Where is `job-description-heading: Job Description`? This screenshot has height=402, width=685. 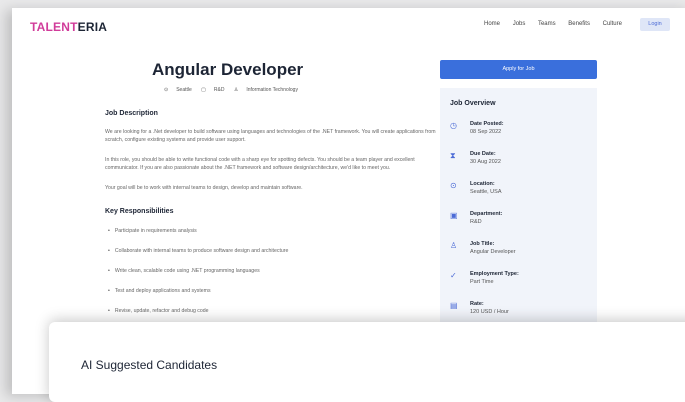
job-description-heading: Job Description is located at coordinates (131, 113).